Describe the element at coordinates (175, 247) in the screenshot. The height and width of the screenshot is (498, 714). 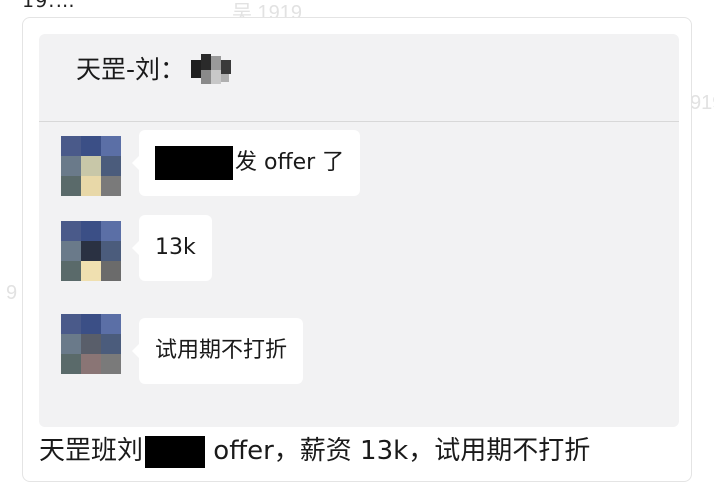
I see `message-text: 13k` at that location.